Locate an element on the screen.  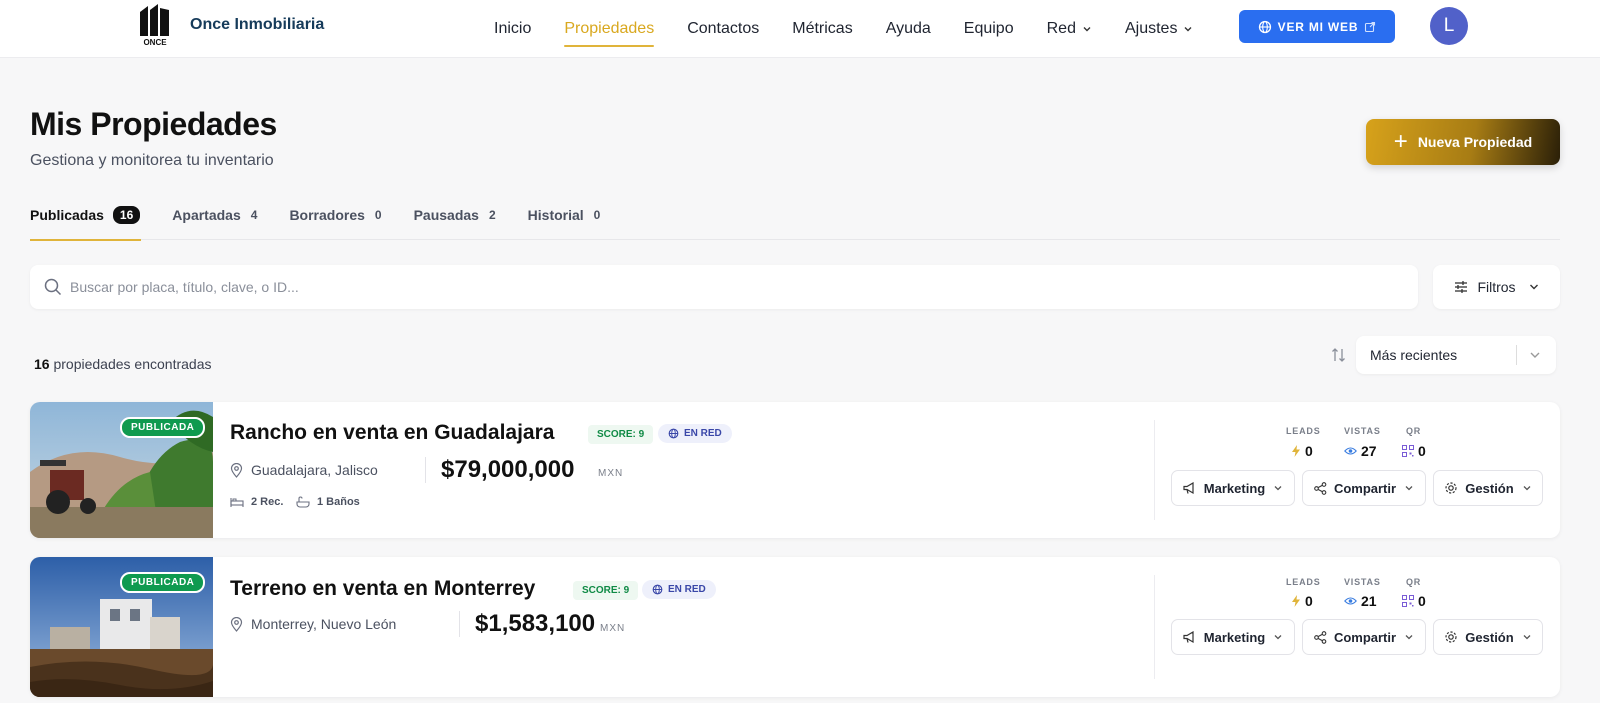
sort-selected-value: Más recientes is located at coordinates (1414, 355).